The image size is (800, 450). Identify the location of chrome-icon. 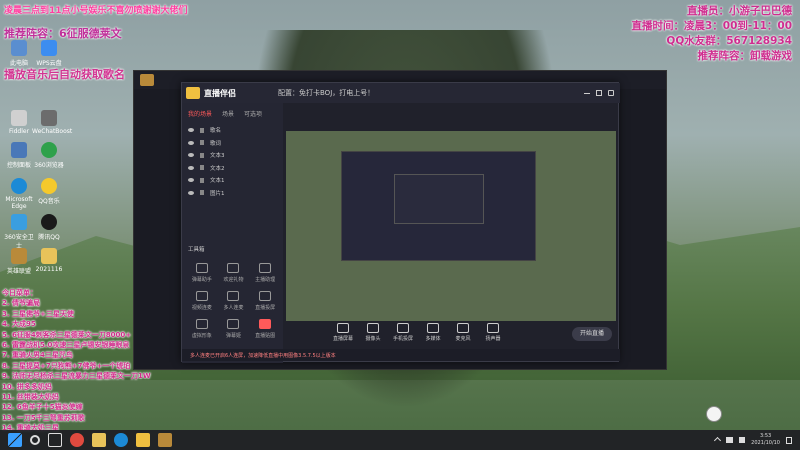
(77, 440).